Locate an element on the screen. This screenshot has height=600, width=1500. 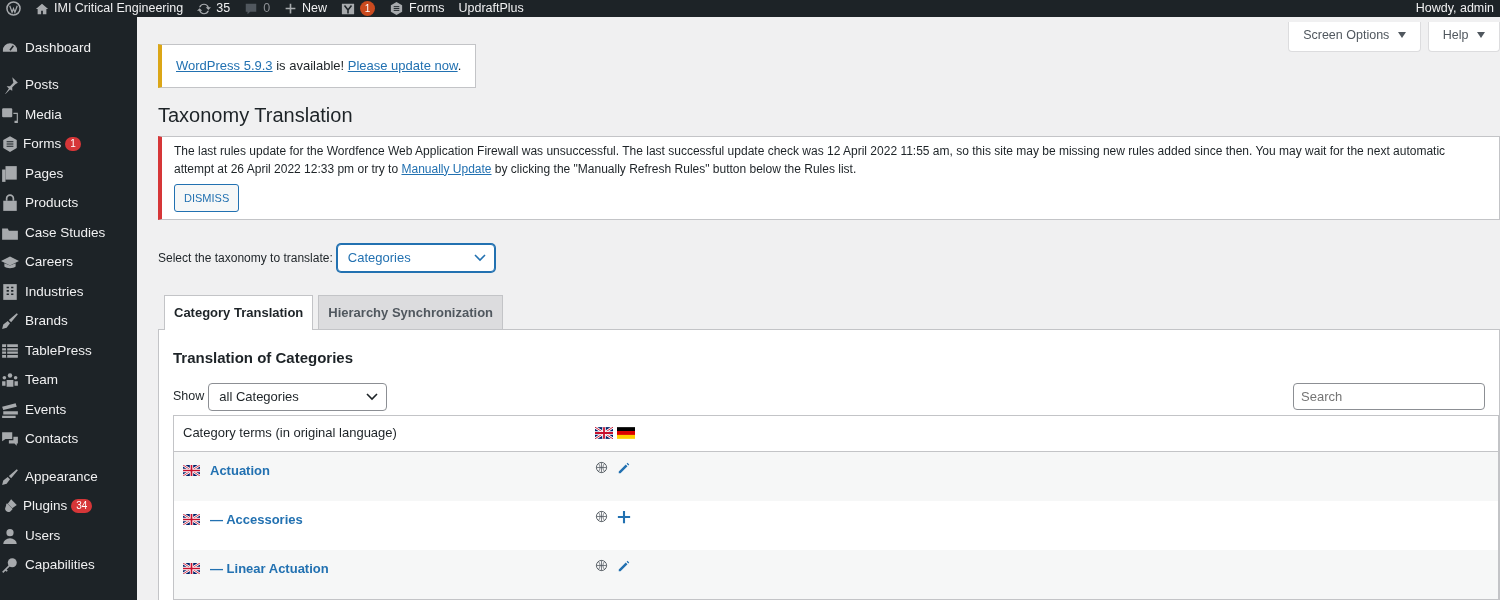
bag-icon is located at coordinates (10, 203).